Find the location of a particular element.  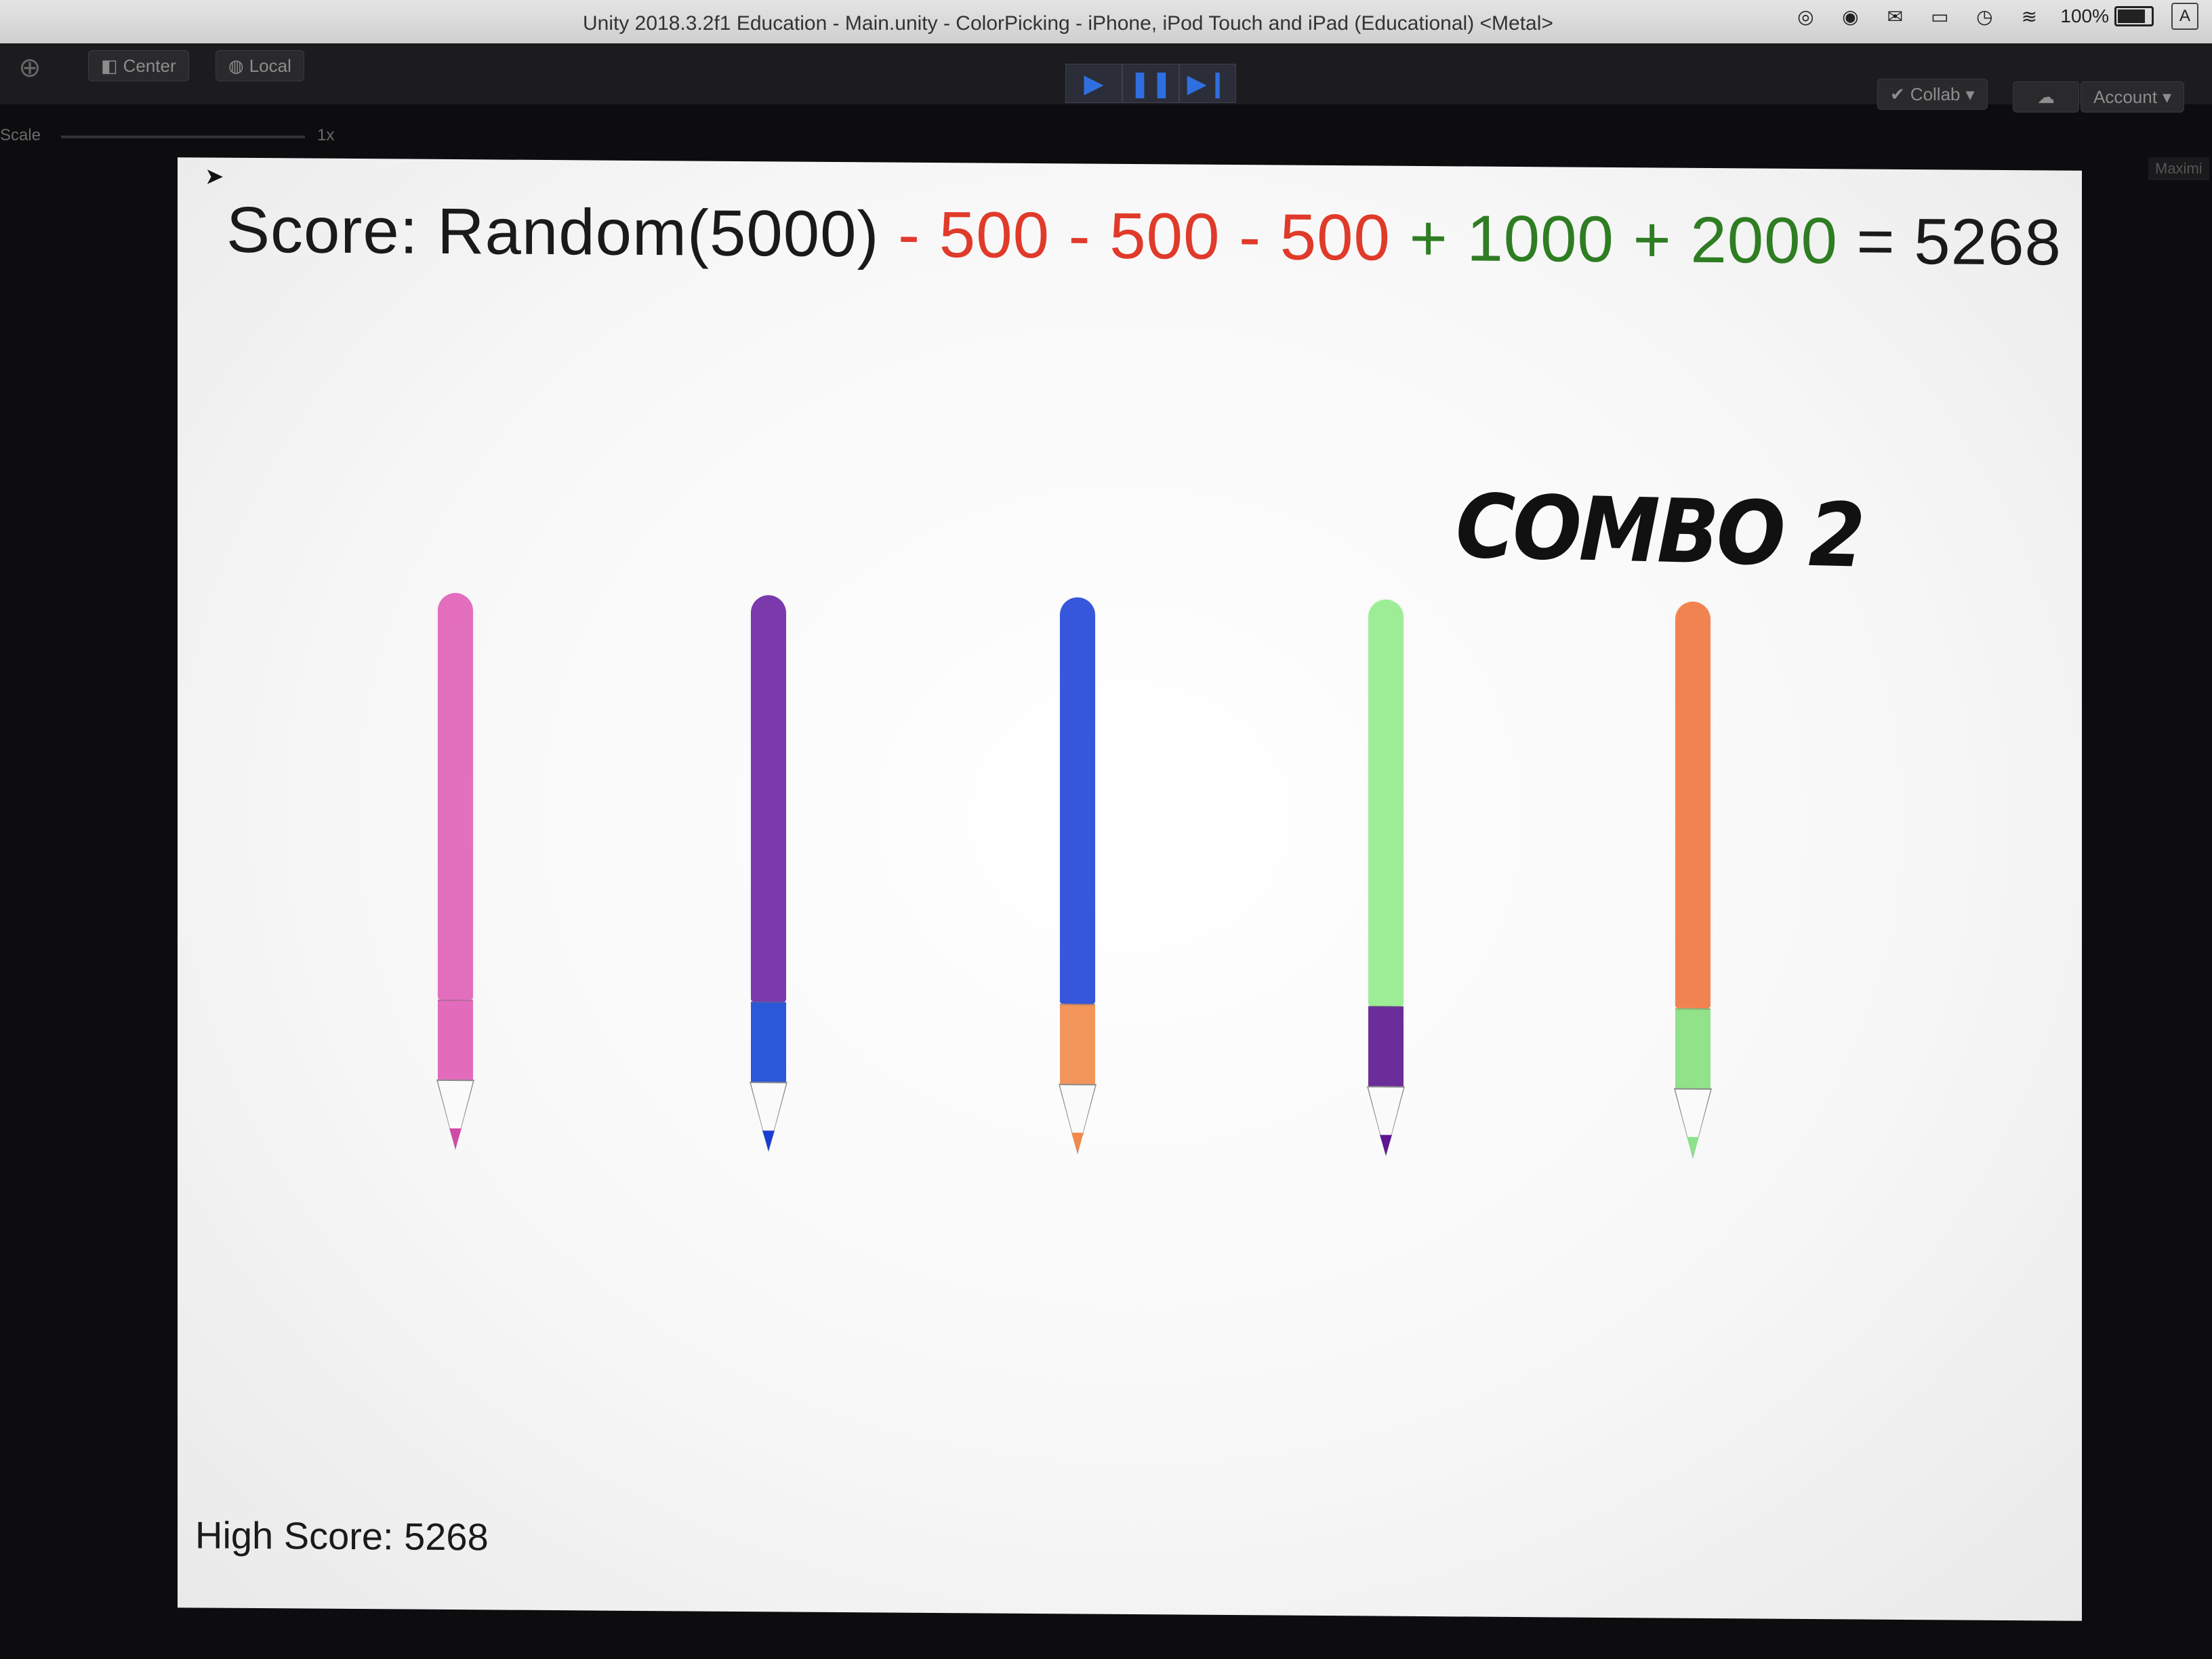

local-label: Local is located at coordinates (270, 65).